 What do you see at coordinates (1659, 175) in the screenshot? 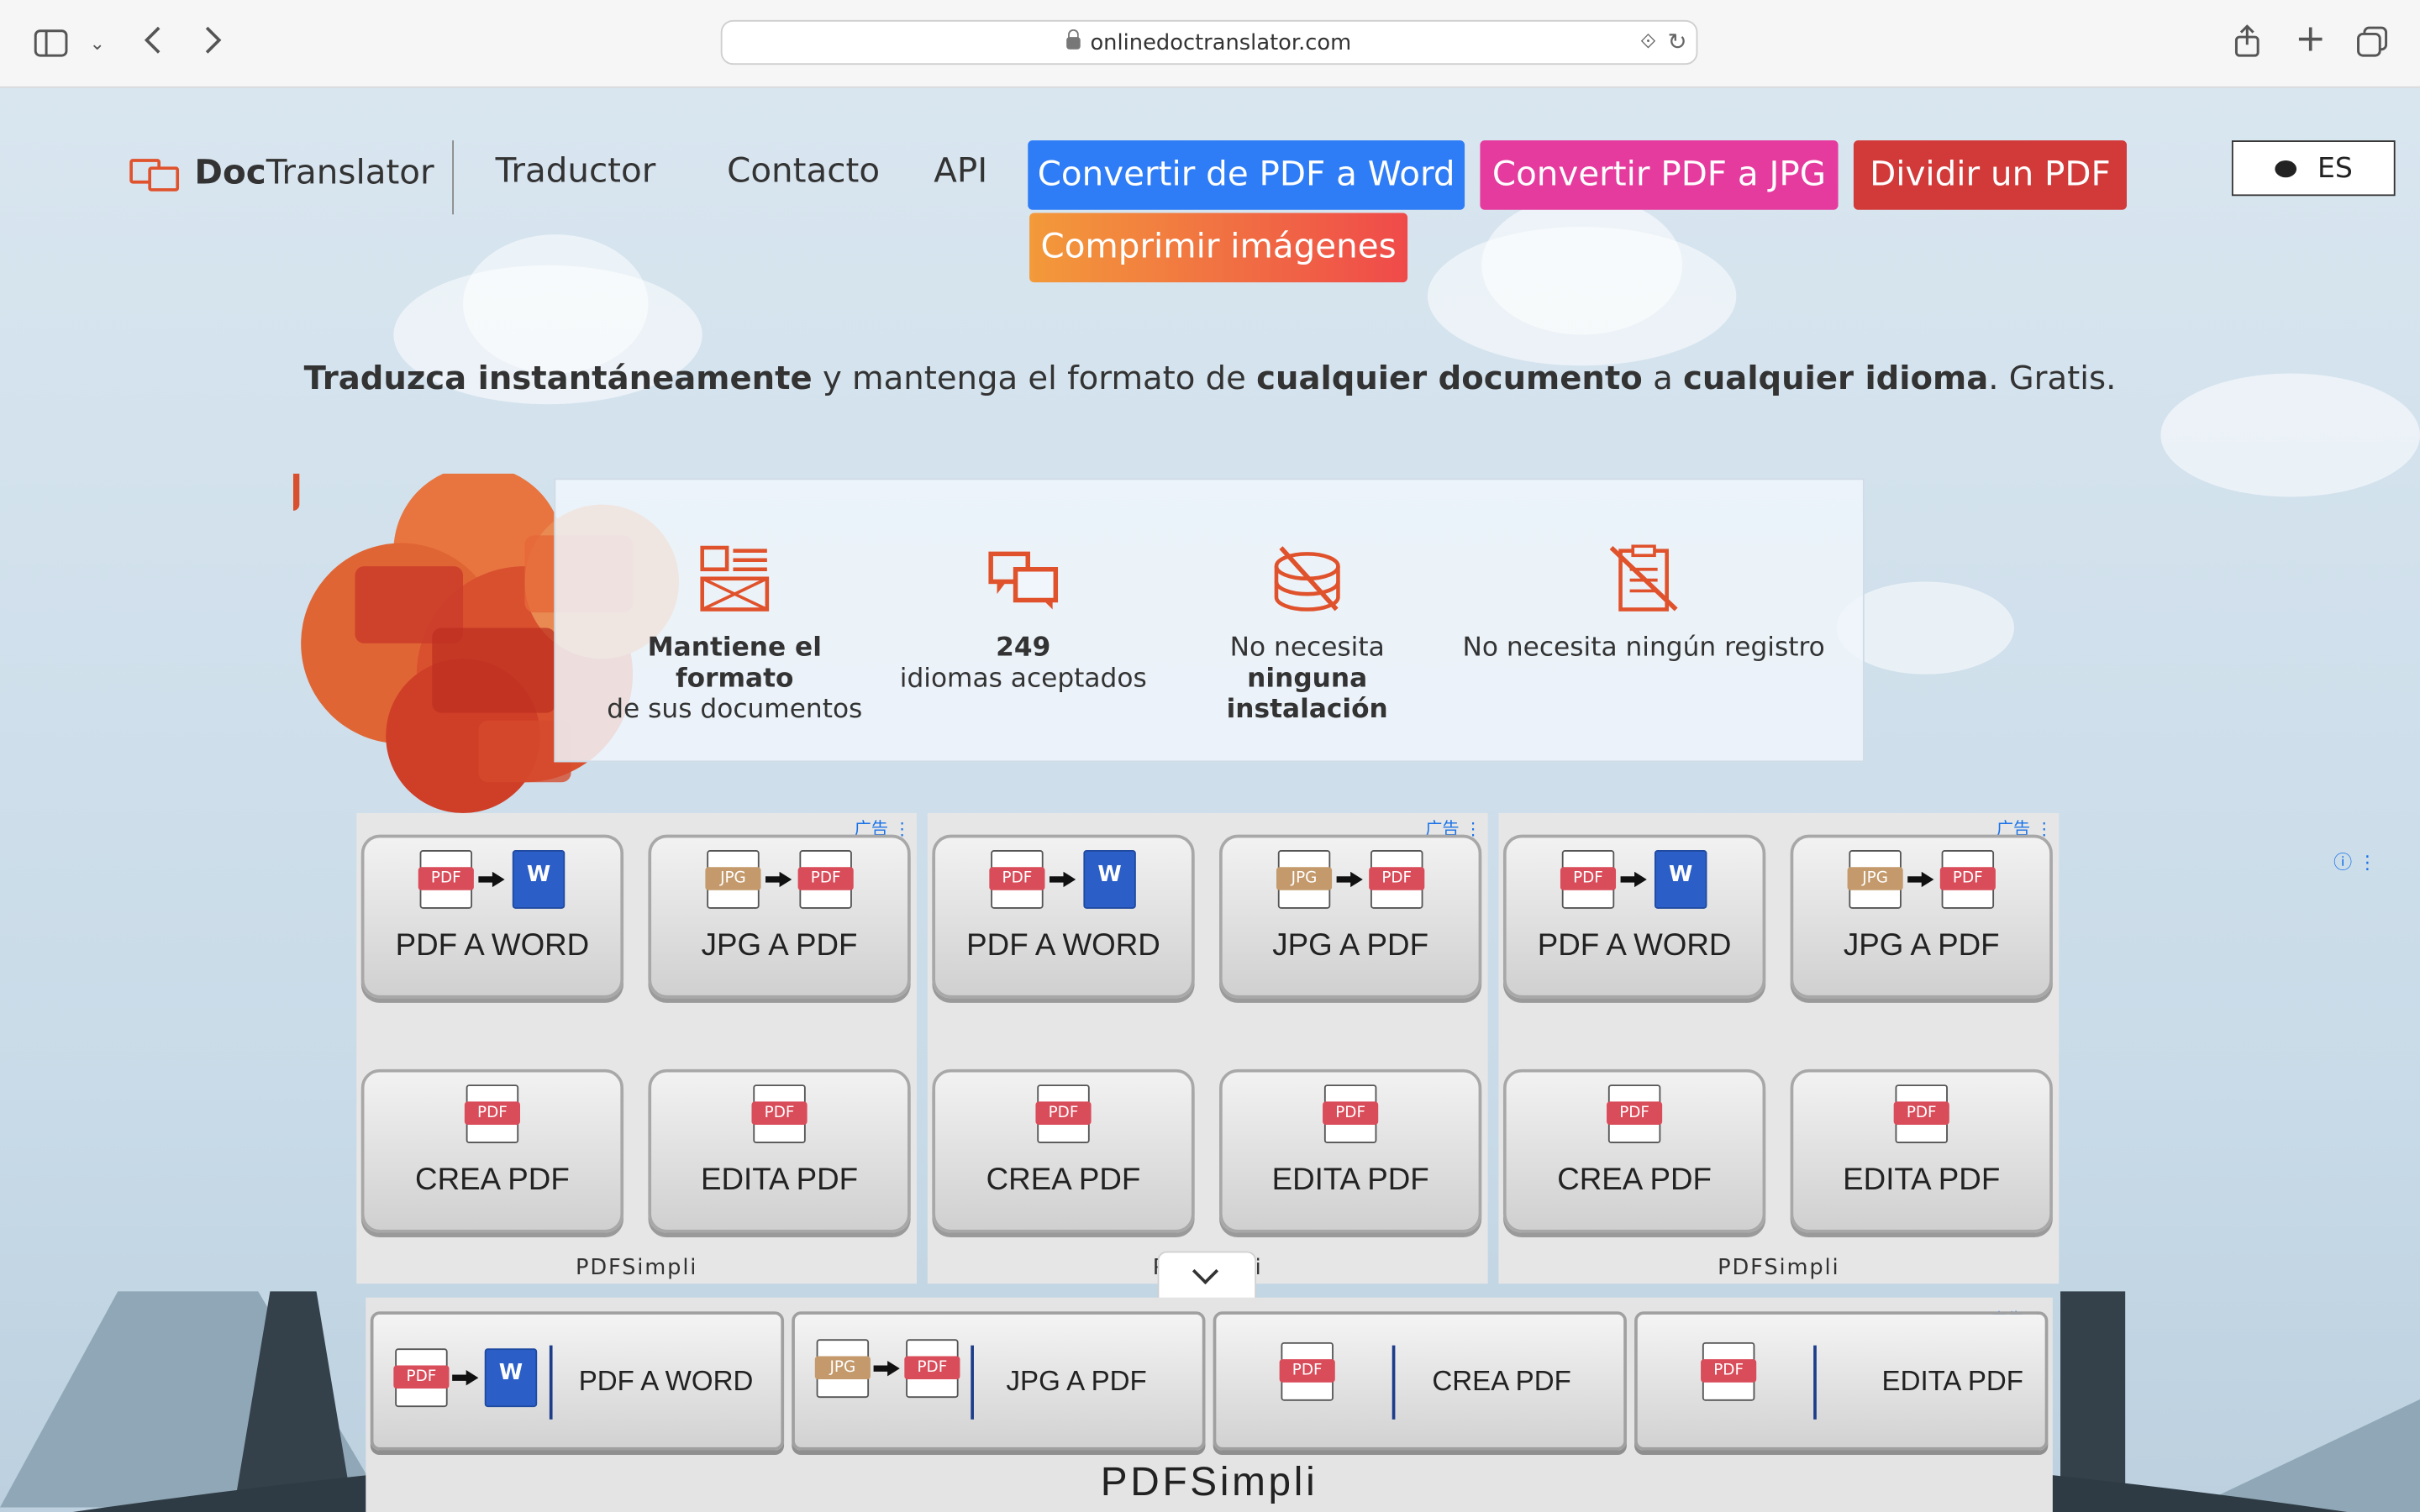
I see `pdf-to-jpg-button: Convertir PDF a JPG` at bounding box center [1659, 175].